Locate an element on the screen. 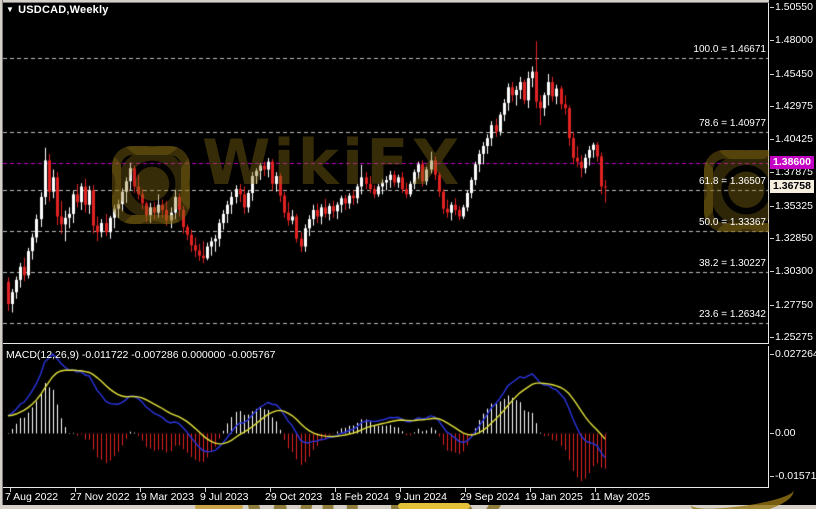 The image size is (816, 509). symbol-timeframe-label: ▼ USDCAD,Weekly is located at coordinates (57, 10).